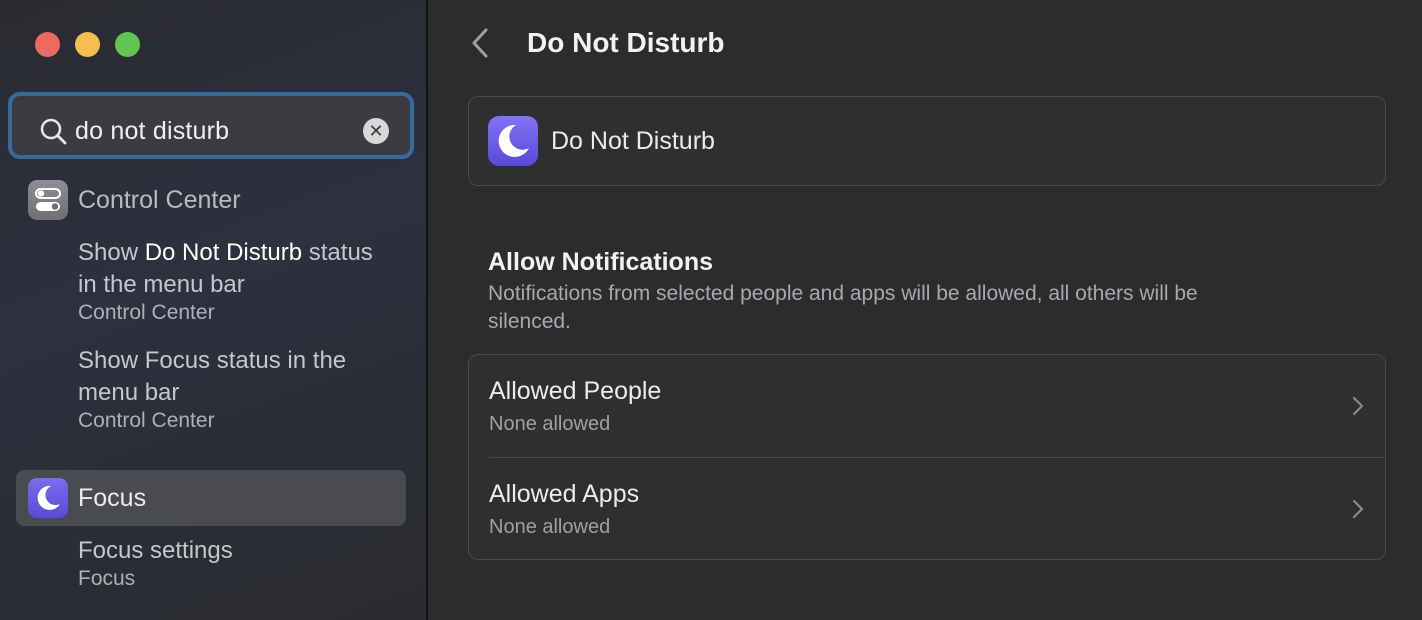  I want to click on result-item-focus-settings: Focus settings Focus, so click(238, 563).